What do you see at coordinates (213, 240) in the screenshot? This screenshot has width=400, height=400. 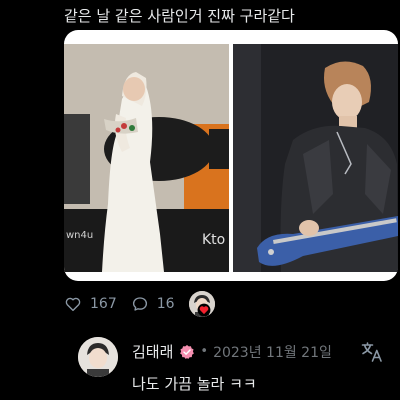 I see `left-sign-b: Kto` at bounding box center [213, 240].